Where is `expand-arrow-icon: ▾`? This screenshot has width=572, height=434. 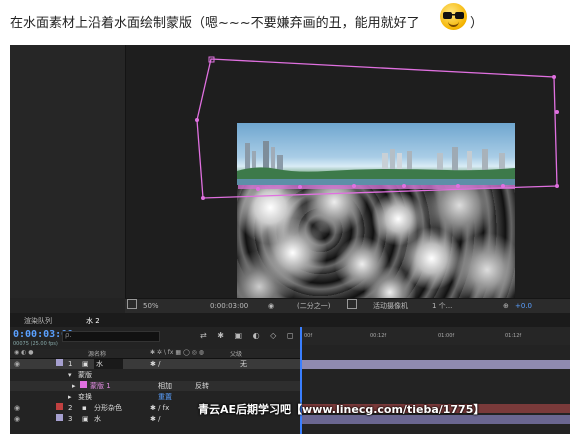
expand-arrow-icon: ▾ is located at coordinates (70, 375).